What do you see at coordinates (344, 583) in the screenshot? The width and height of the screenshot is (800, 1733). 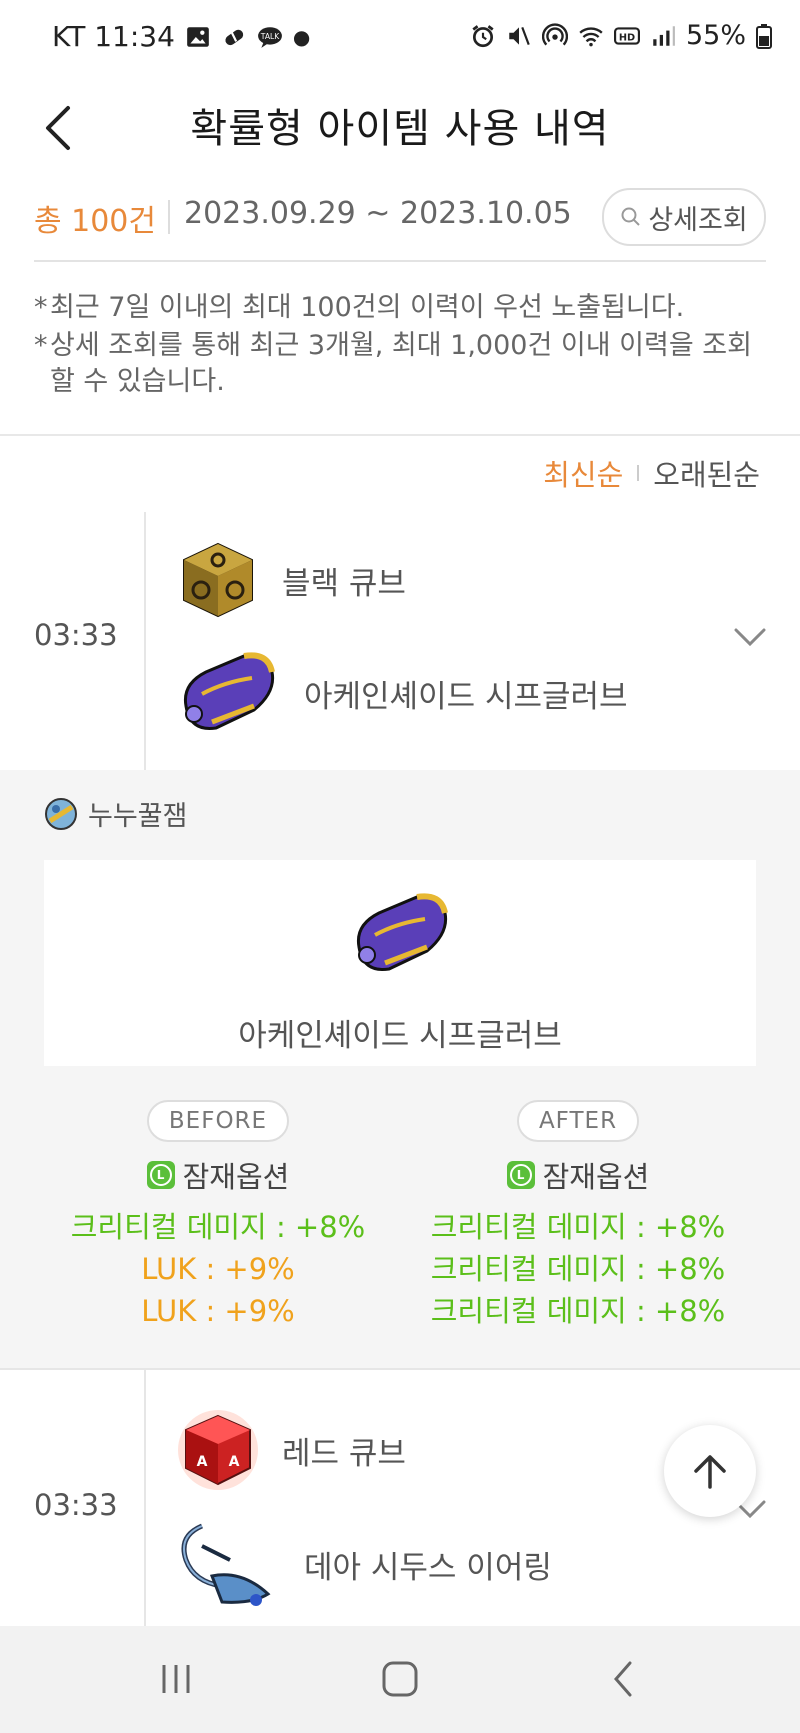 I see `cube-name: 블랙 큐브` at bounding box center [344, 583].